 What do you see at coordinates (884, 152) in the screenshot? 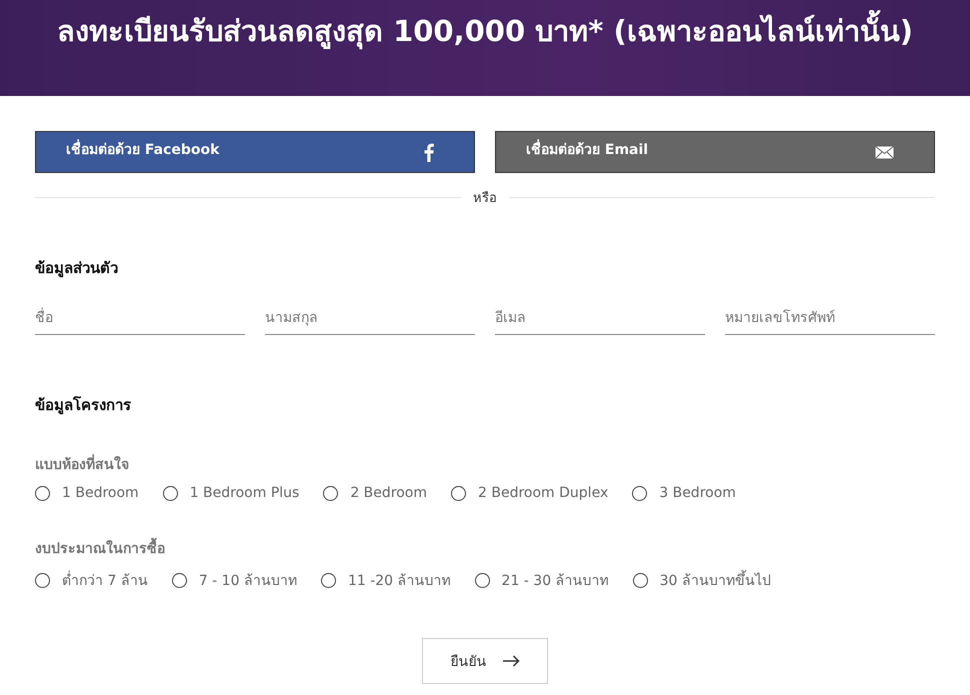
I see `envelope-icon` at bounding box center [884, 152].